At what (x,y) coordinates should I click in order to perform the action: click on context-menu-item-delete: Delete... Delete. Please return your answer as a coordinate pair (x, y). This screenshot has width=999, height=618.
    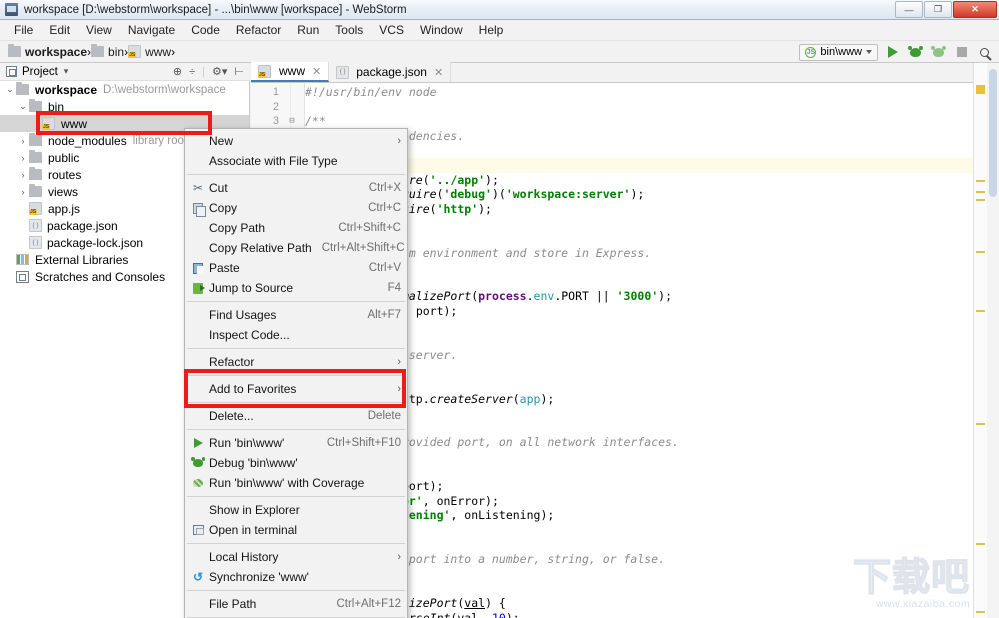
    Looking at the image, I should click on (296, 416).